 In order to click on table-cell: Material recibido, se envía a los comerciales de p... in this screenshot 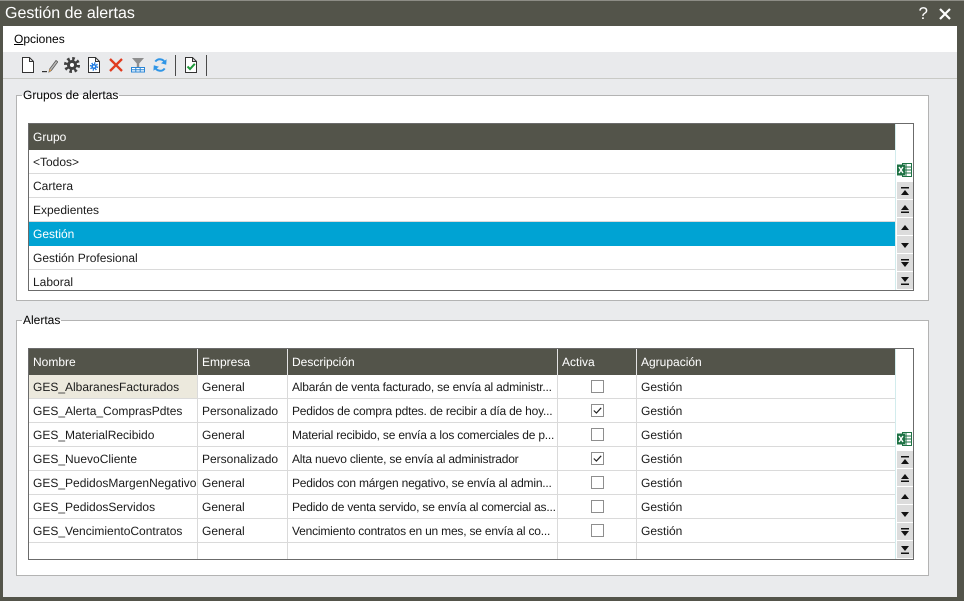, I will do `click(423, 434)`.